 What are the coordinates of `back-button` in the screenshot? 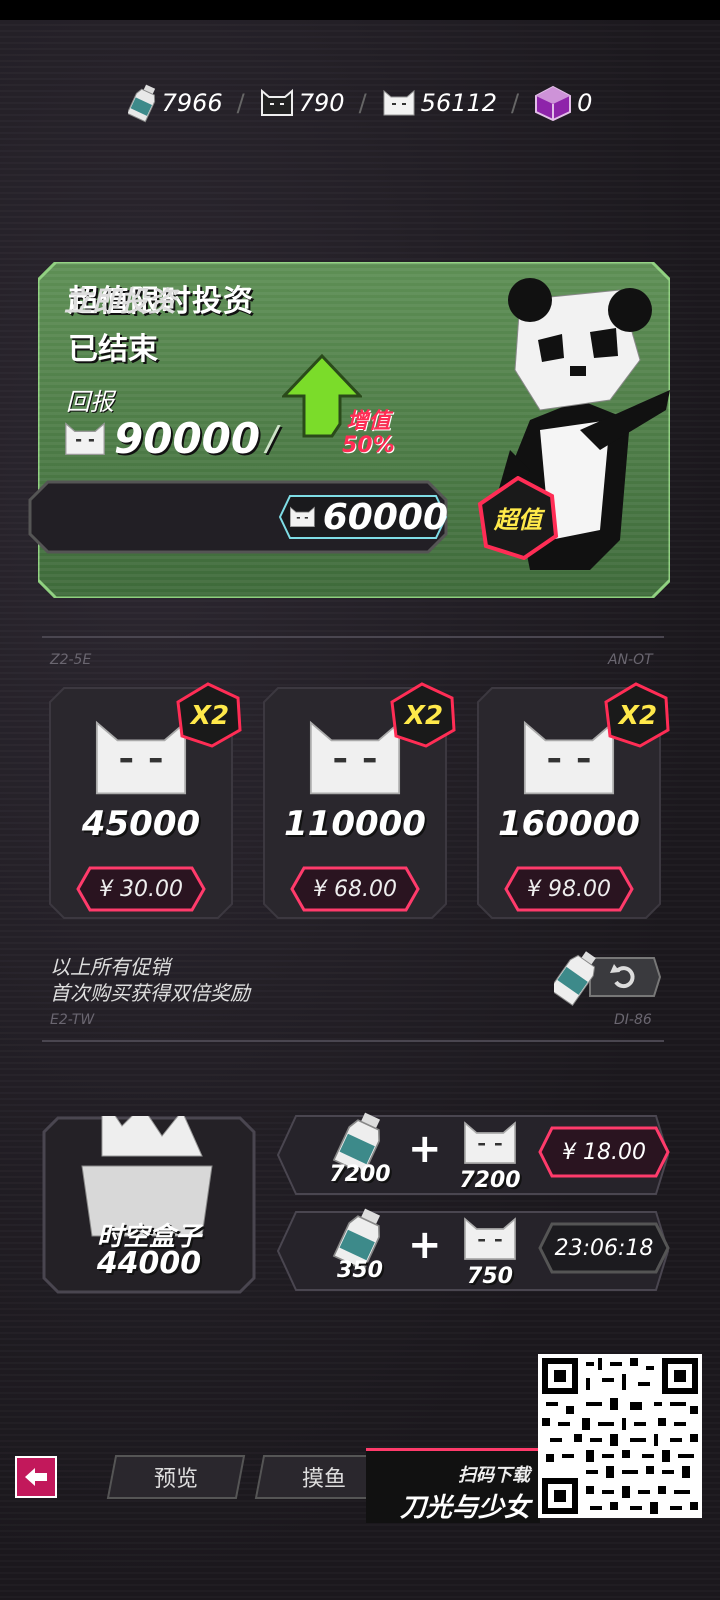 It's located at (36, 1477).